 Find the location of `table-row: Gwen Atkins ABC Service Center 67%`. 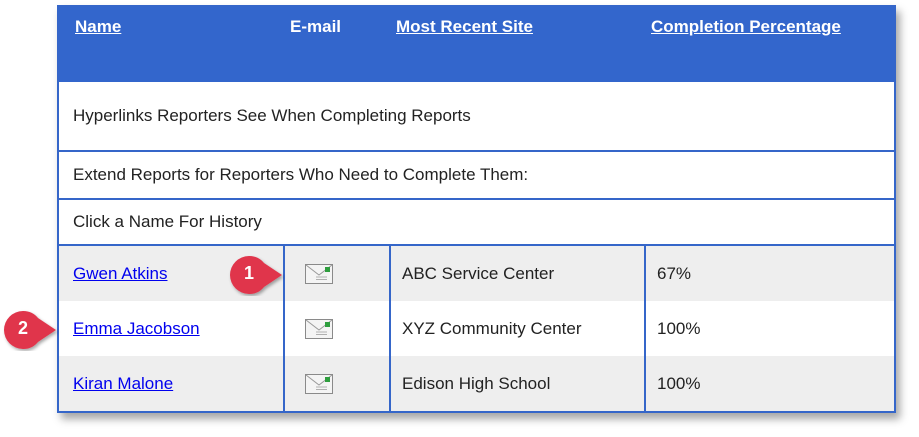

table-row: Gwen Atkins ABC Service Center 67% is located at coordinates (476, 273).